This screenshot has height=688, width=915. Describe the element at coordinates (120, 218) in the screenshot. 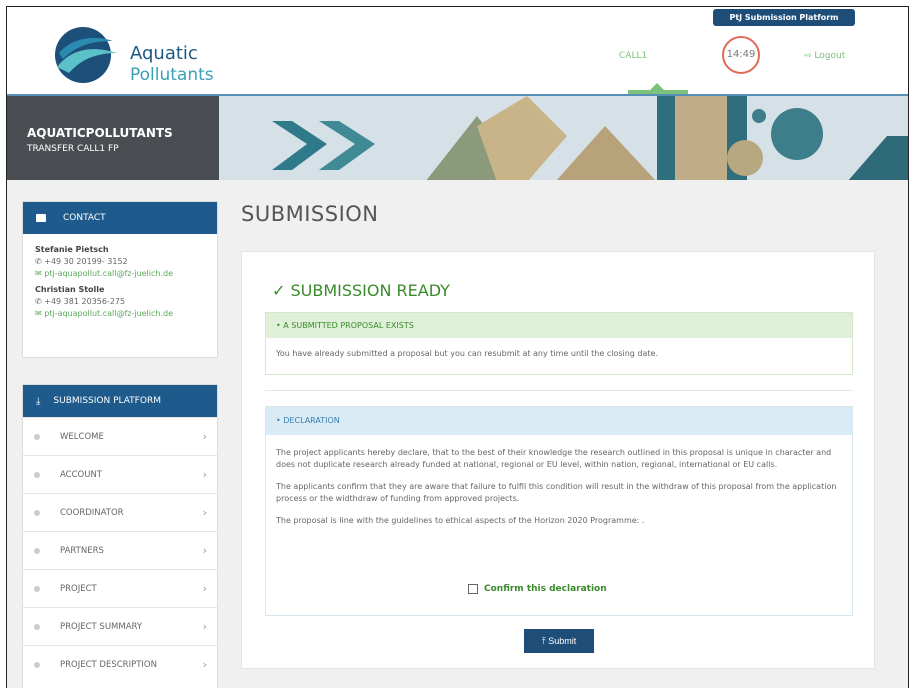

I see `contact-header: CONTACT` at that location.